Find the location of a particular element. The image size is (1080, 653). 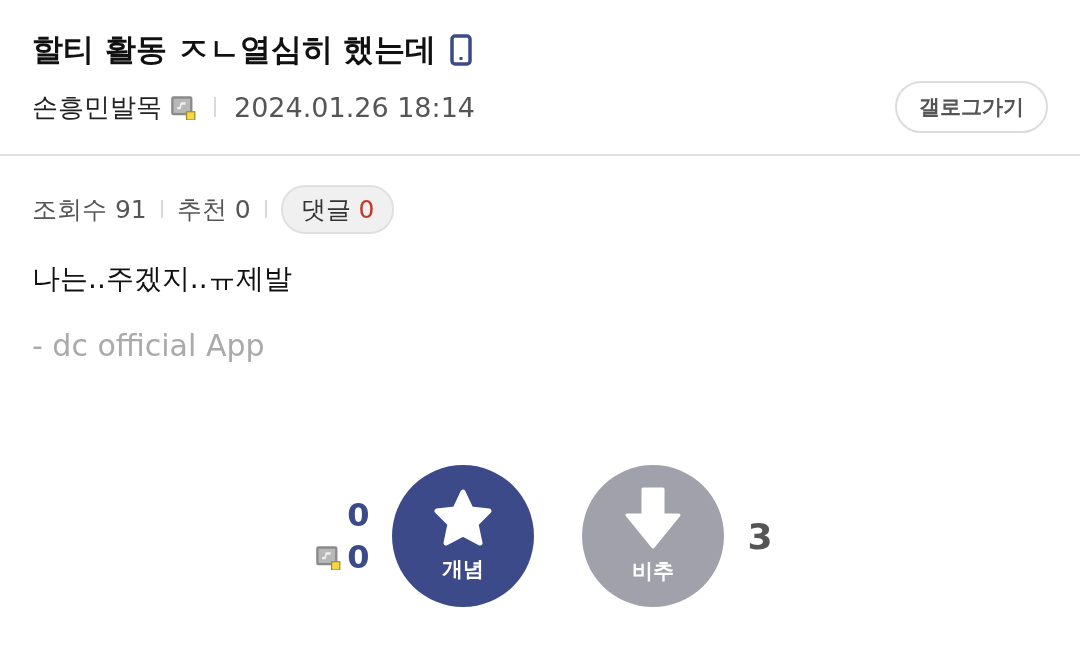

downvote-count: 3 is located at coordinates (760, 536).